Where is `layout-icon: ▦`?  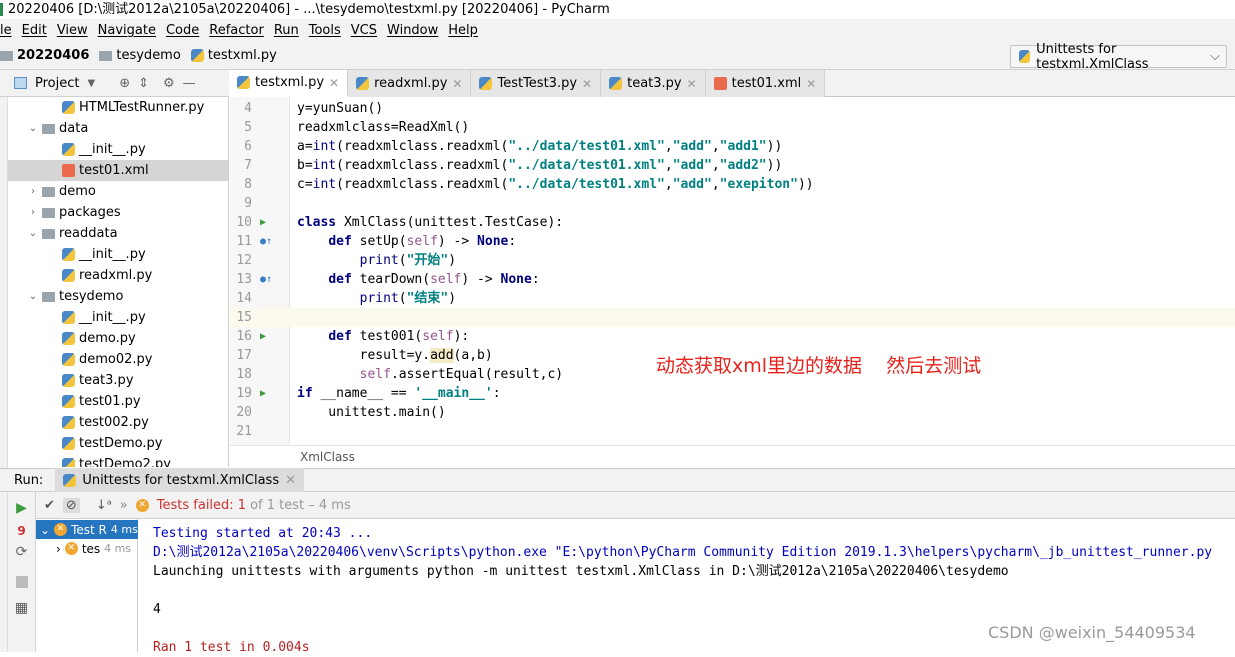
layout-icon: ▦ is located at coordinates (21, 608).